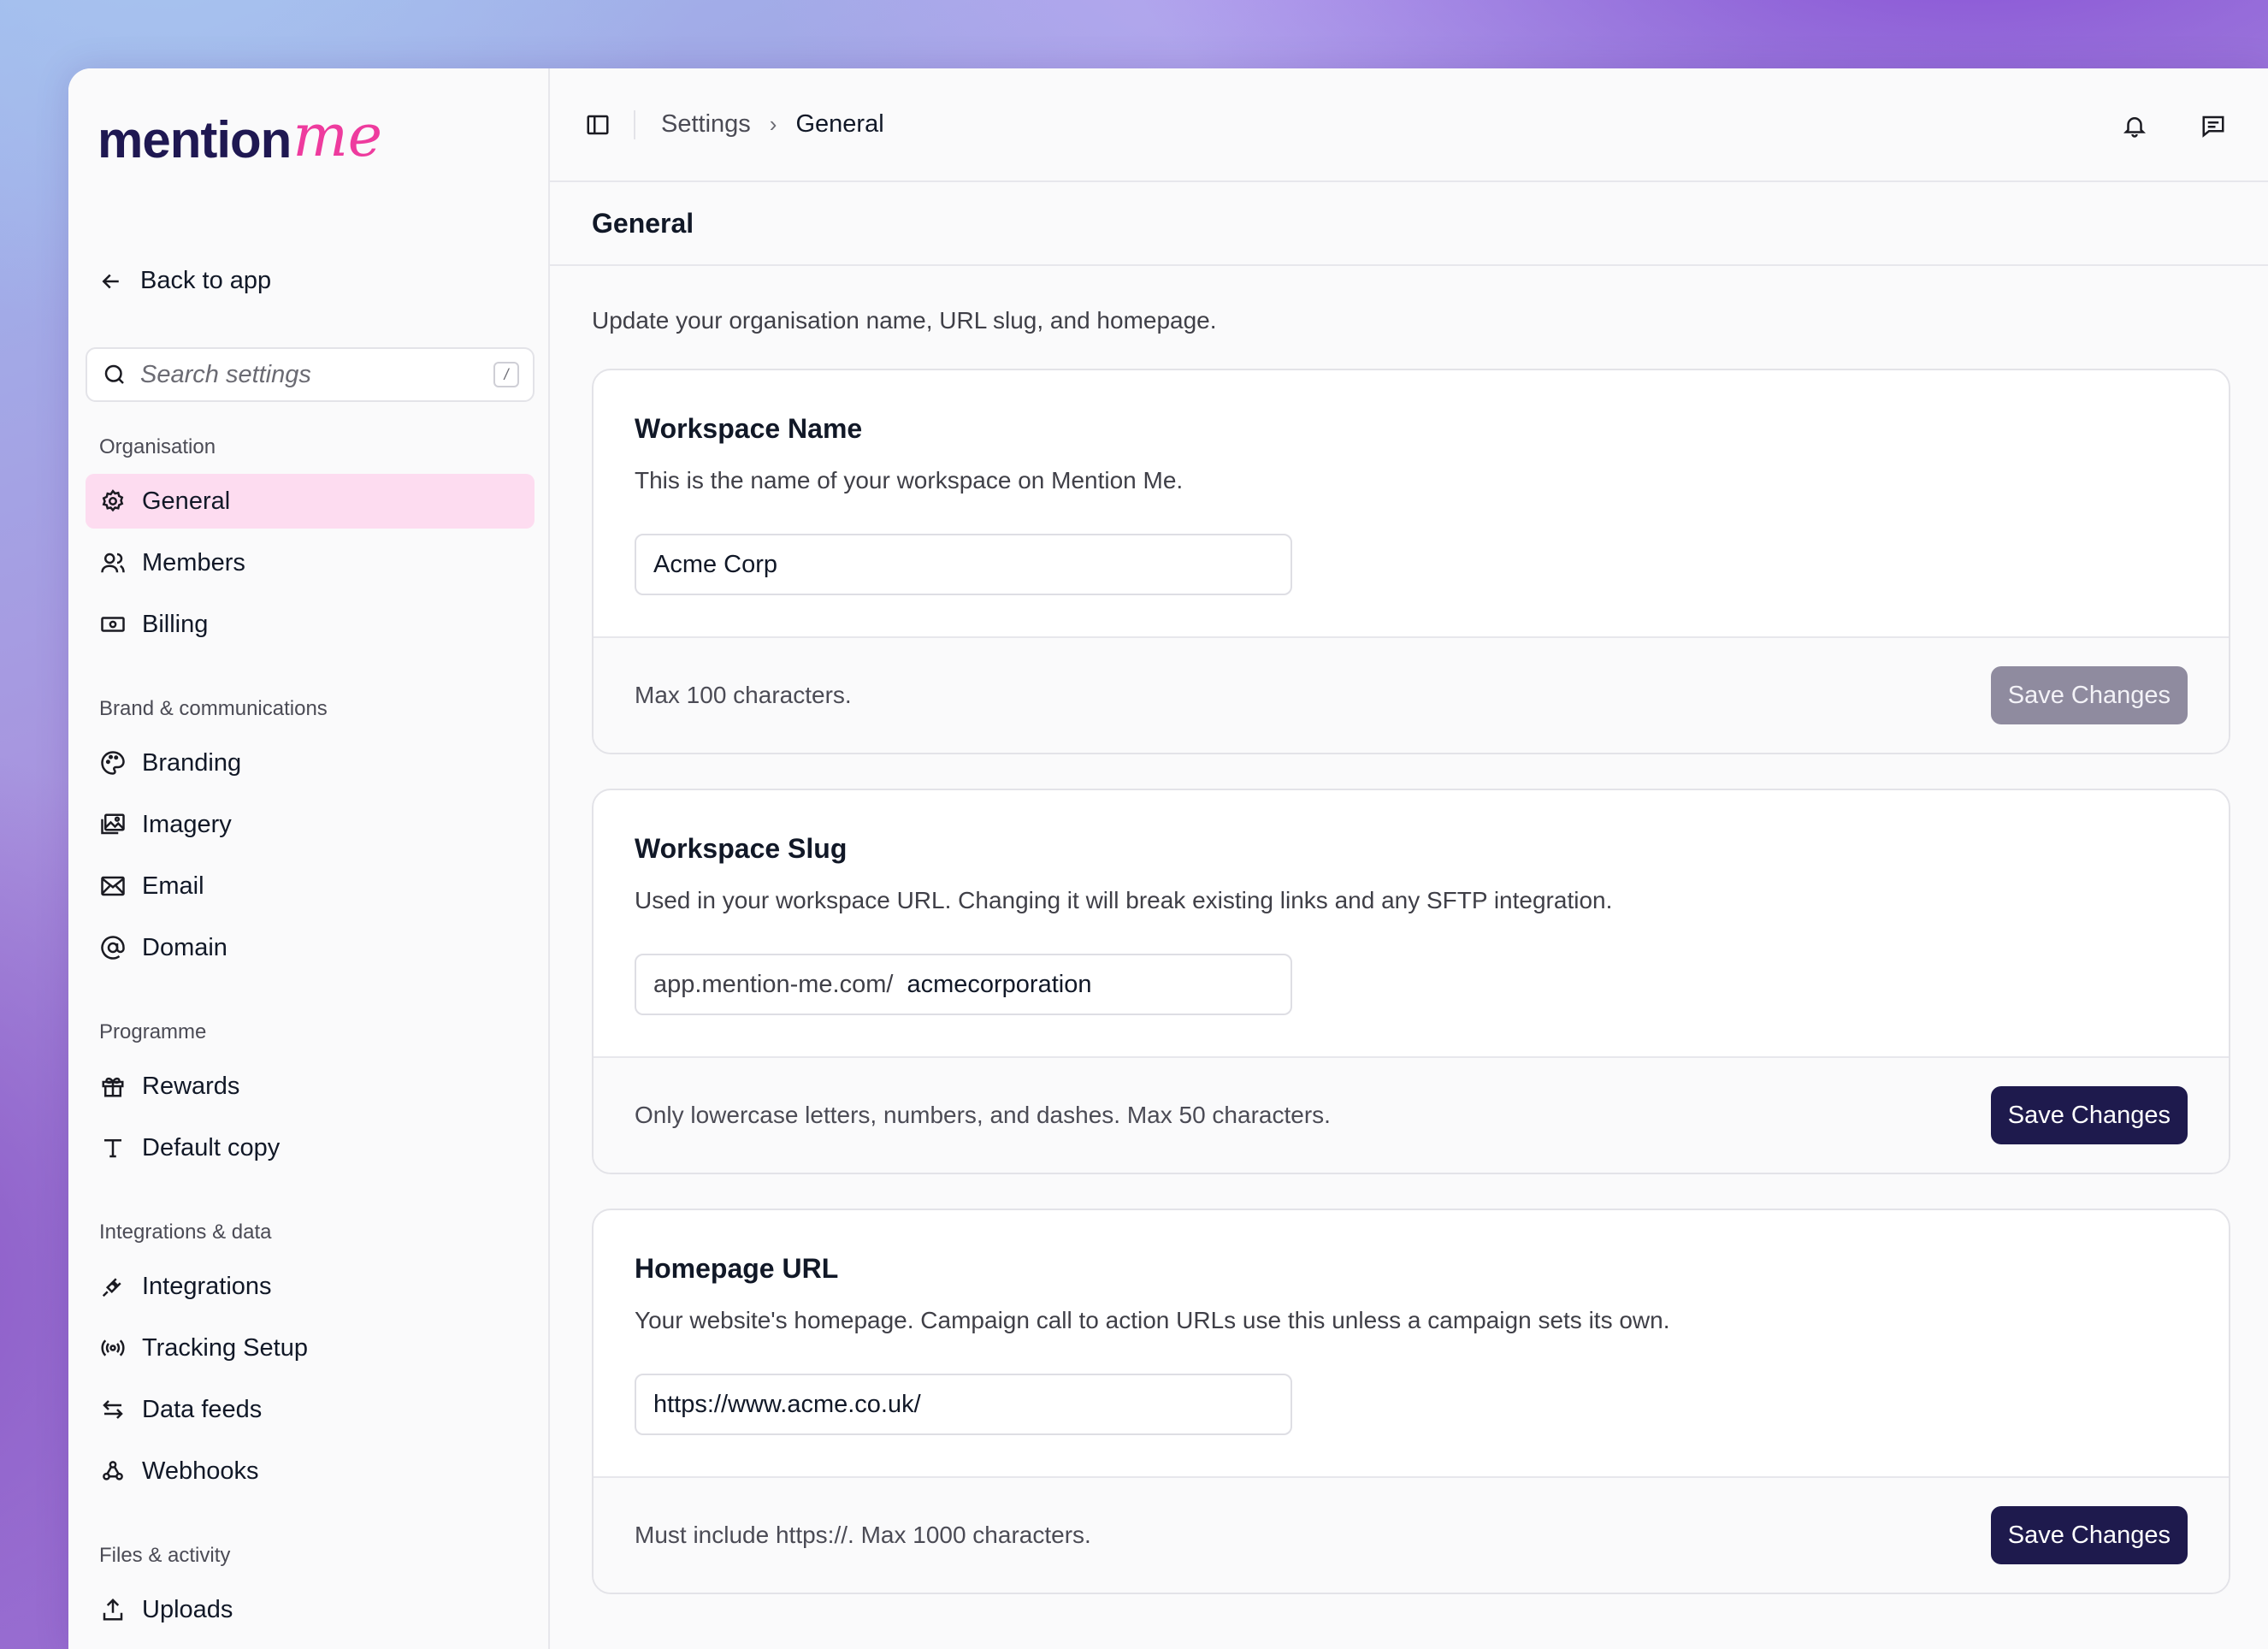  What do you see at coordinates (157, 446) in the screenshot?
I see `nav-section-organisation: Organisation` at bounding box center [157, 446].